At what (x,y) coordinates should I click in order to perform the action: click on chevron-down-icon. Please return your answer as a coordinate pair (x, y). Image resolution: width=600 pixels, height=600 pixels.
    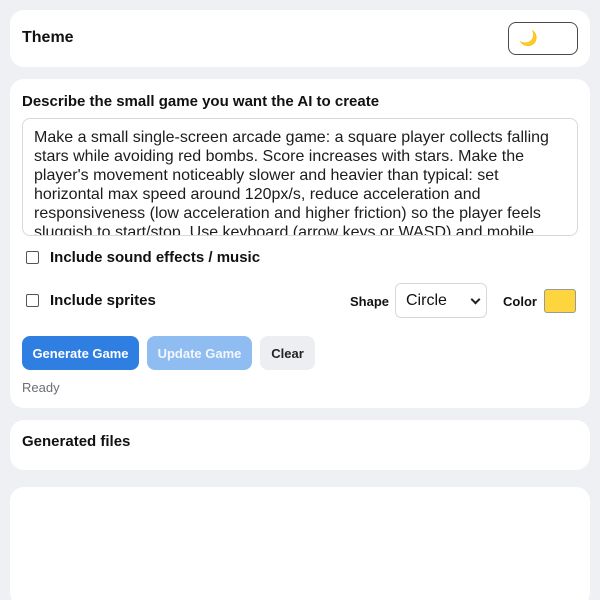
    Looking at the image, I should click on (475, 299).